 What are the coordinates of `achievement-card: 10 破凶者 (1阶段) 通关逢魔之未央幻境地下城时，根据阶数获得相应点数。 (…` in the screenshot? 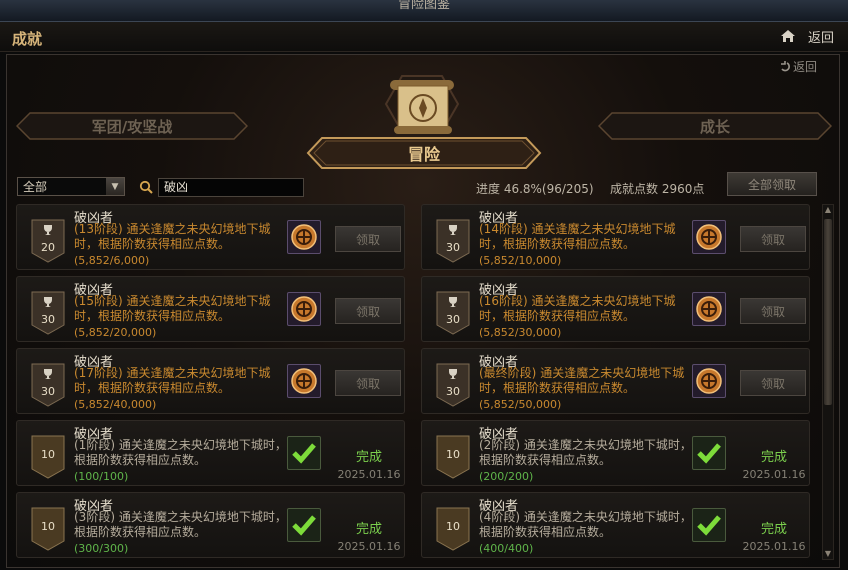 It's located at (210, 453).